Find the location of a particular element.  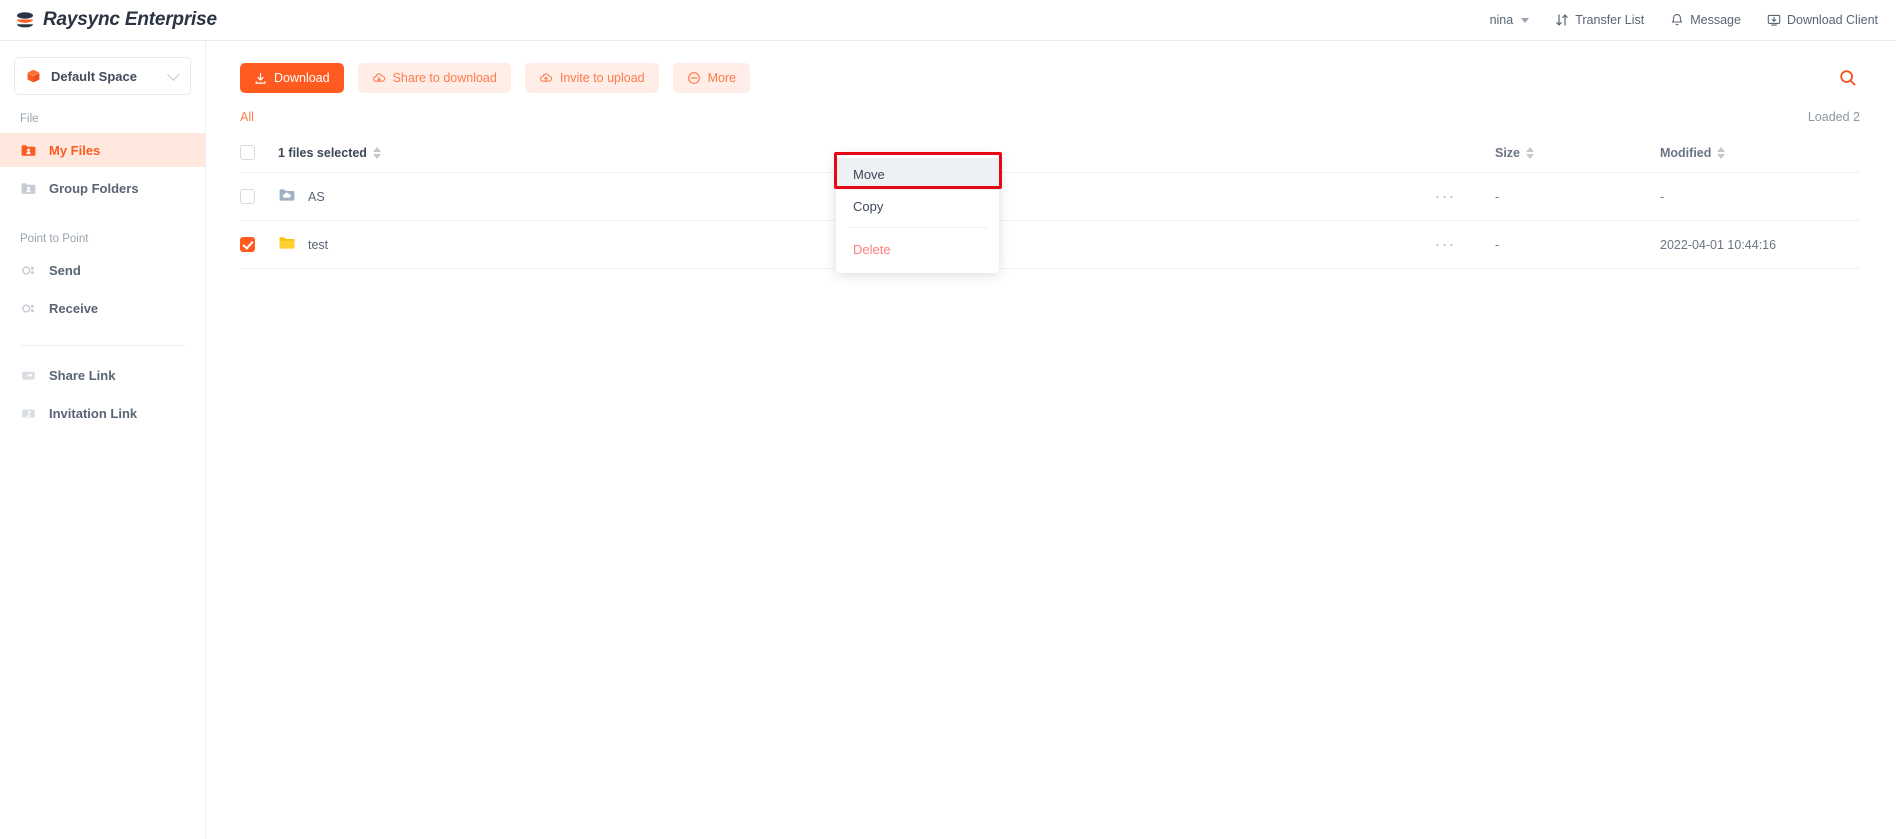

header-modified-label: Modified is located at coordinates (1686, 152).